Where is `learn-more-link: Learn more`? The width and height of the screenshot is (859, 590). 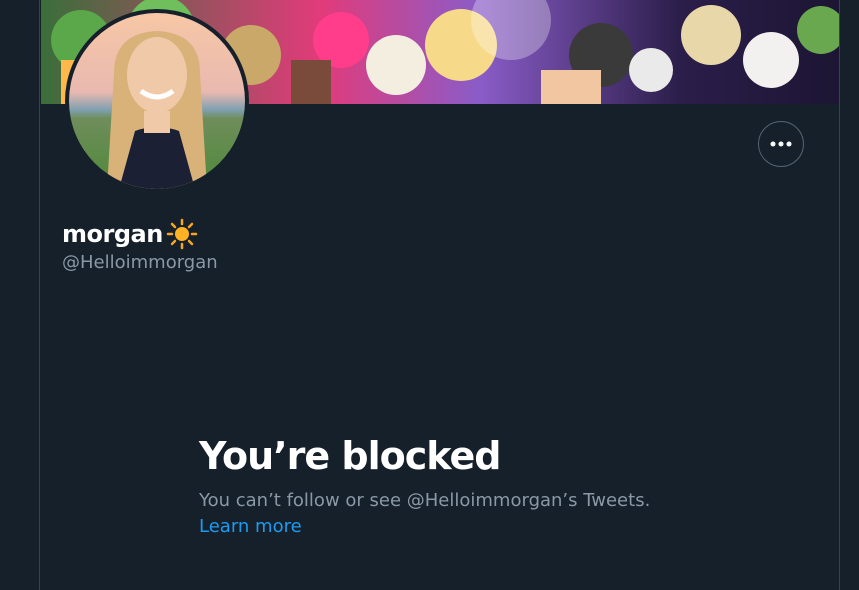 learn-more-link: Learn more is located at coordinates (250, 527).